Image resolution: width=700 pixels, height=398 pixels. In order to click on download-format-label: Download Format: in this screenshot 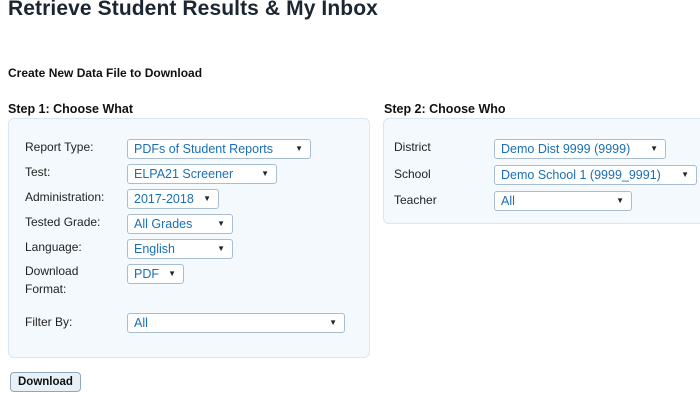, I will do `click(51, 280)`.